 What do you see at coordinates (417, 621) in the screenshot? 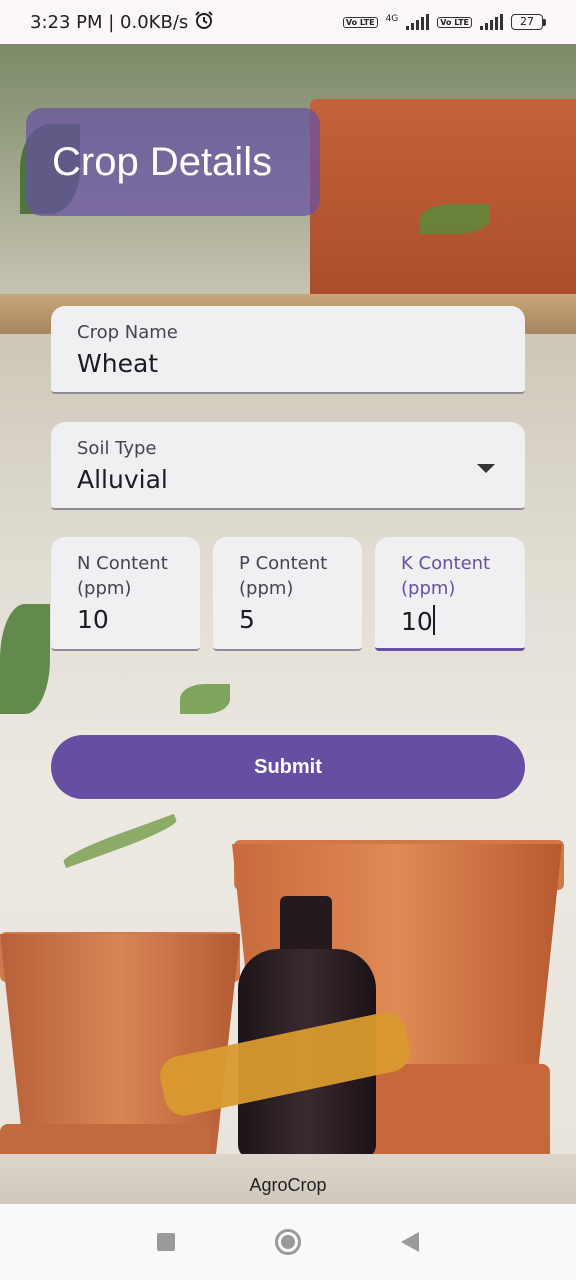
I see `k-content-value: 10` at bounding box center [417, 621].